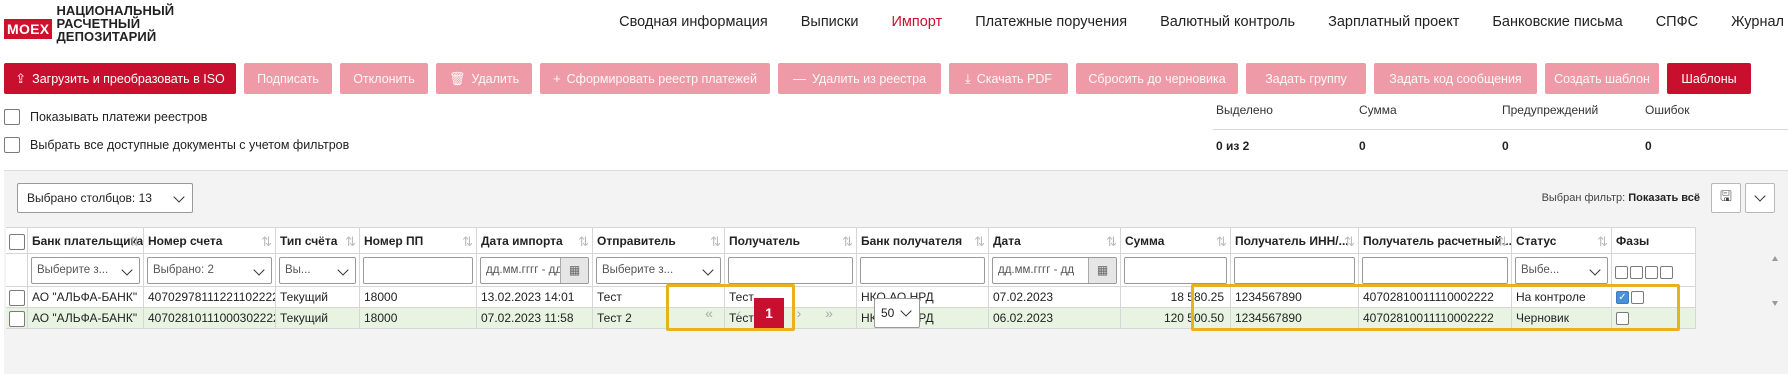 The height and width of the screenshot is (374, 1788). I want to click on col-header-recipient-account: Получатель расчетный... ⇅, so click(1435, 240).